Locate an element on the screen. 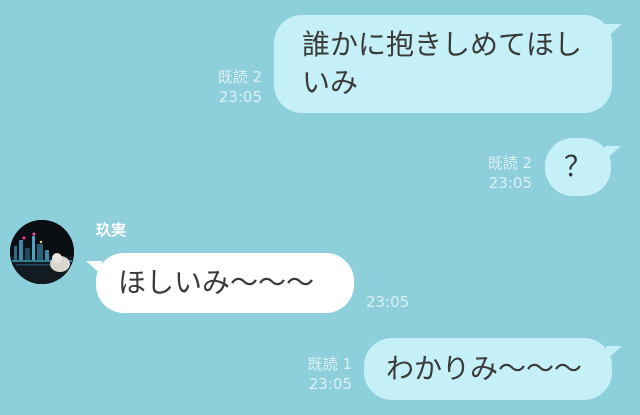 This screenshot has height=415, width=640. sent-message-bubble: わかりみ〜〜〜 is located at coordinates (488, 369).